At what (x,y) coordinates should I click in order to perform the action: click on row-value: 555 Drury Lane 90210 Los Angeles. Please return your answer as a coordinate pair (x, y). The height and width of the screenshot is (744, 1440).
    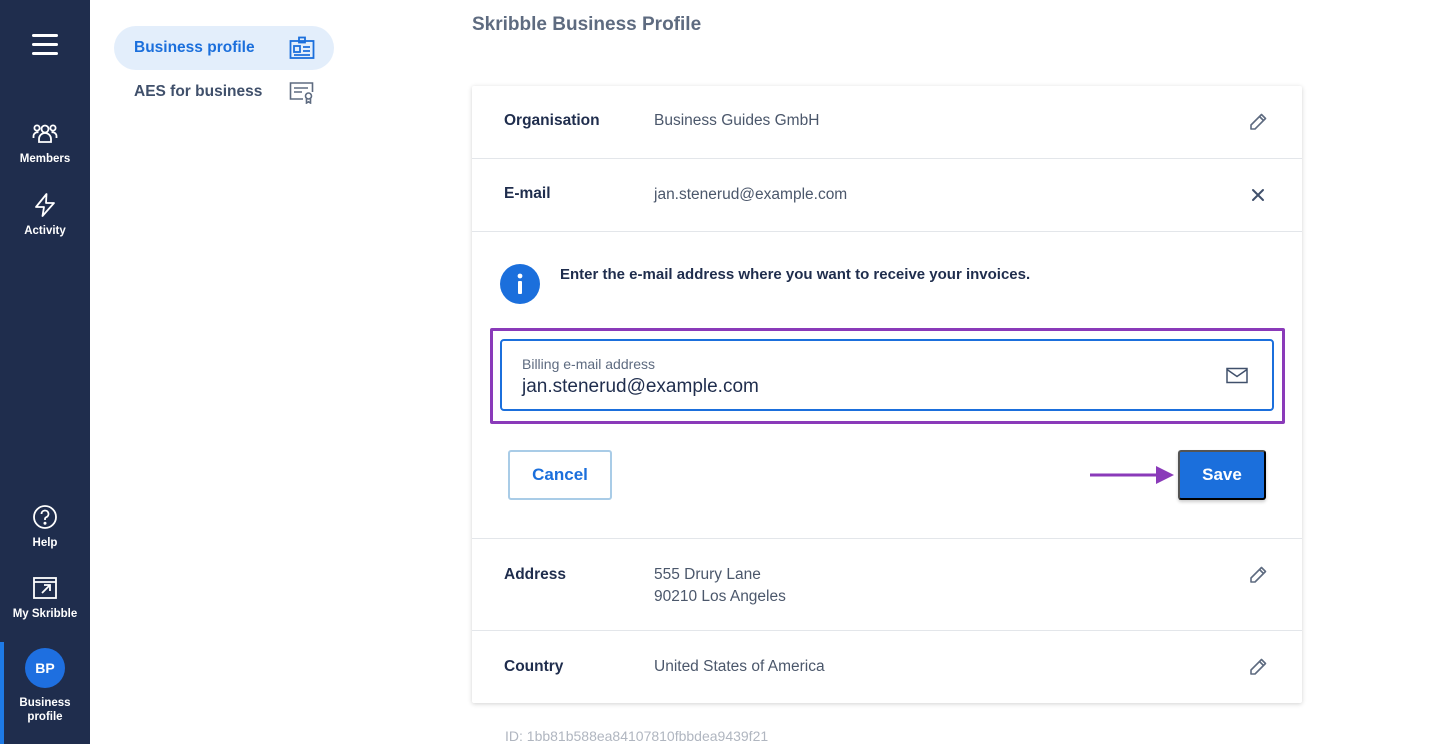
    Looking at the image, I should click on (720, 585).